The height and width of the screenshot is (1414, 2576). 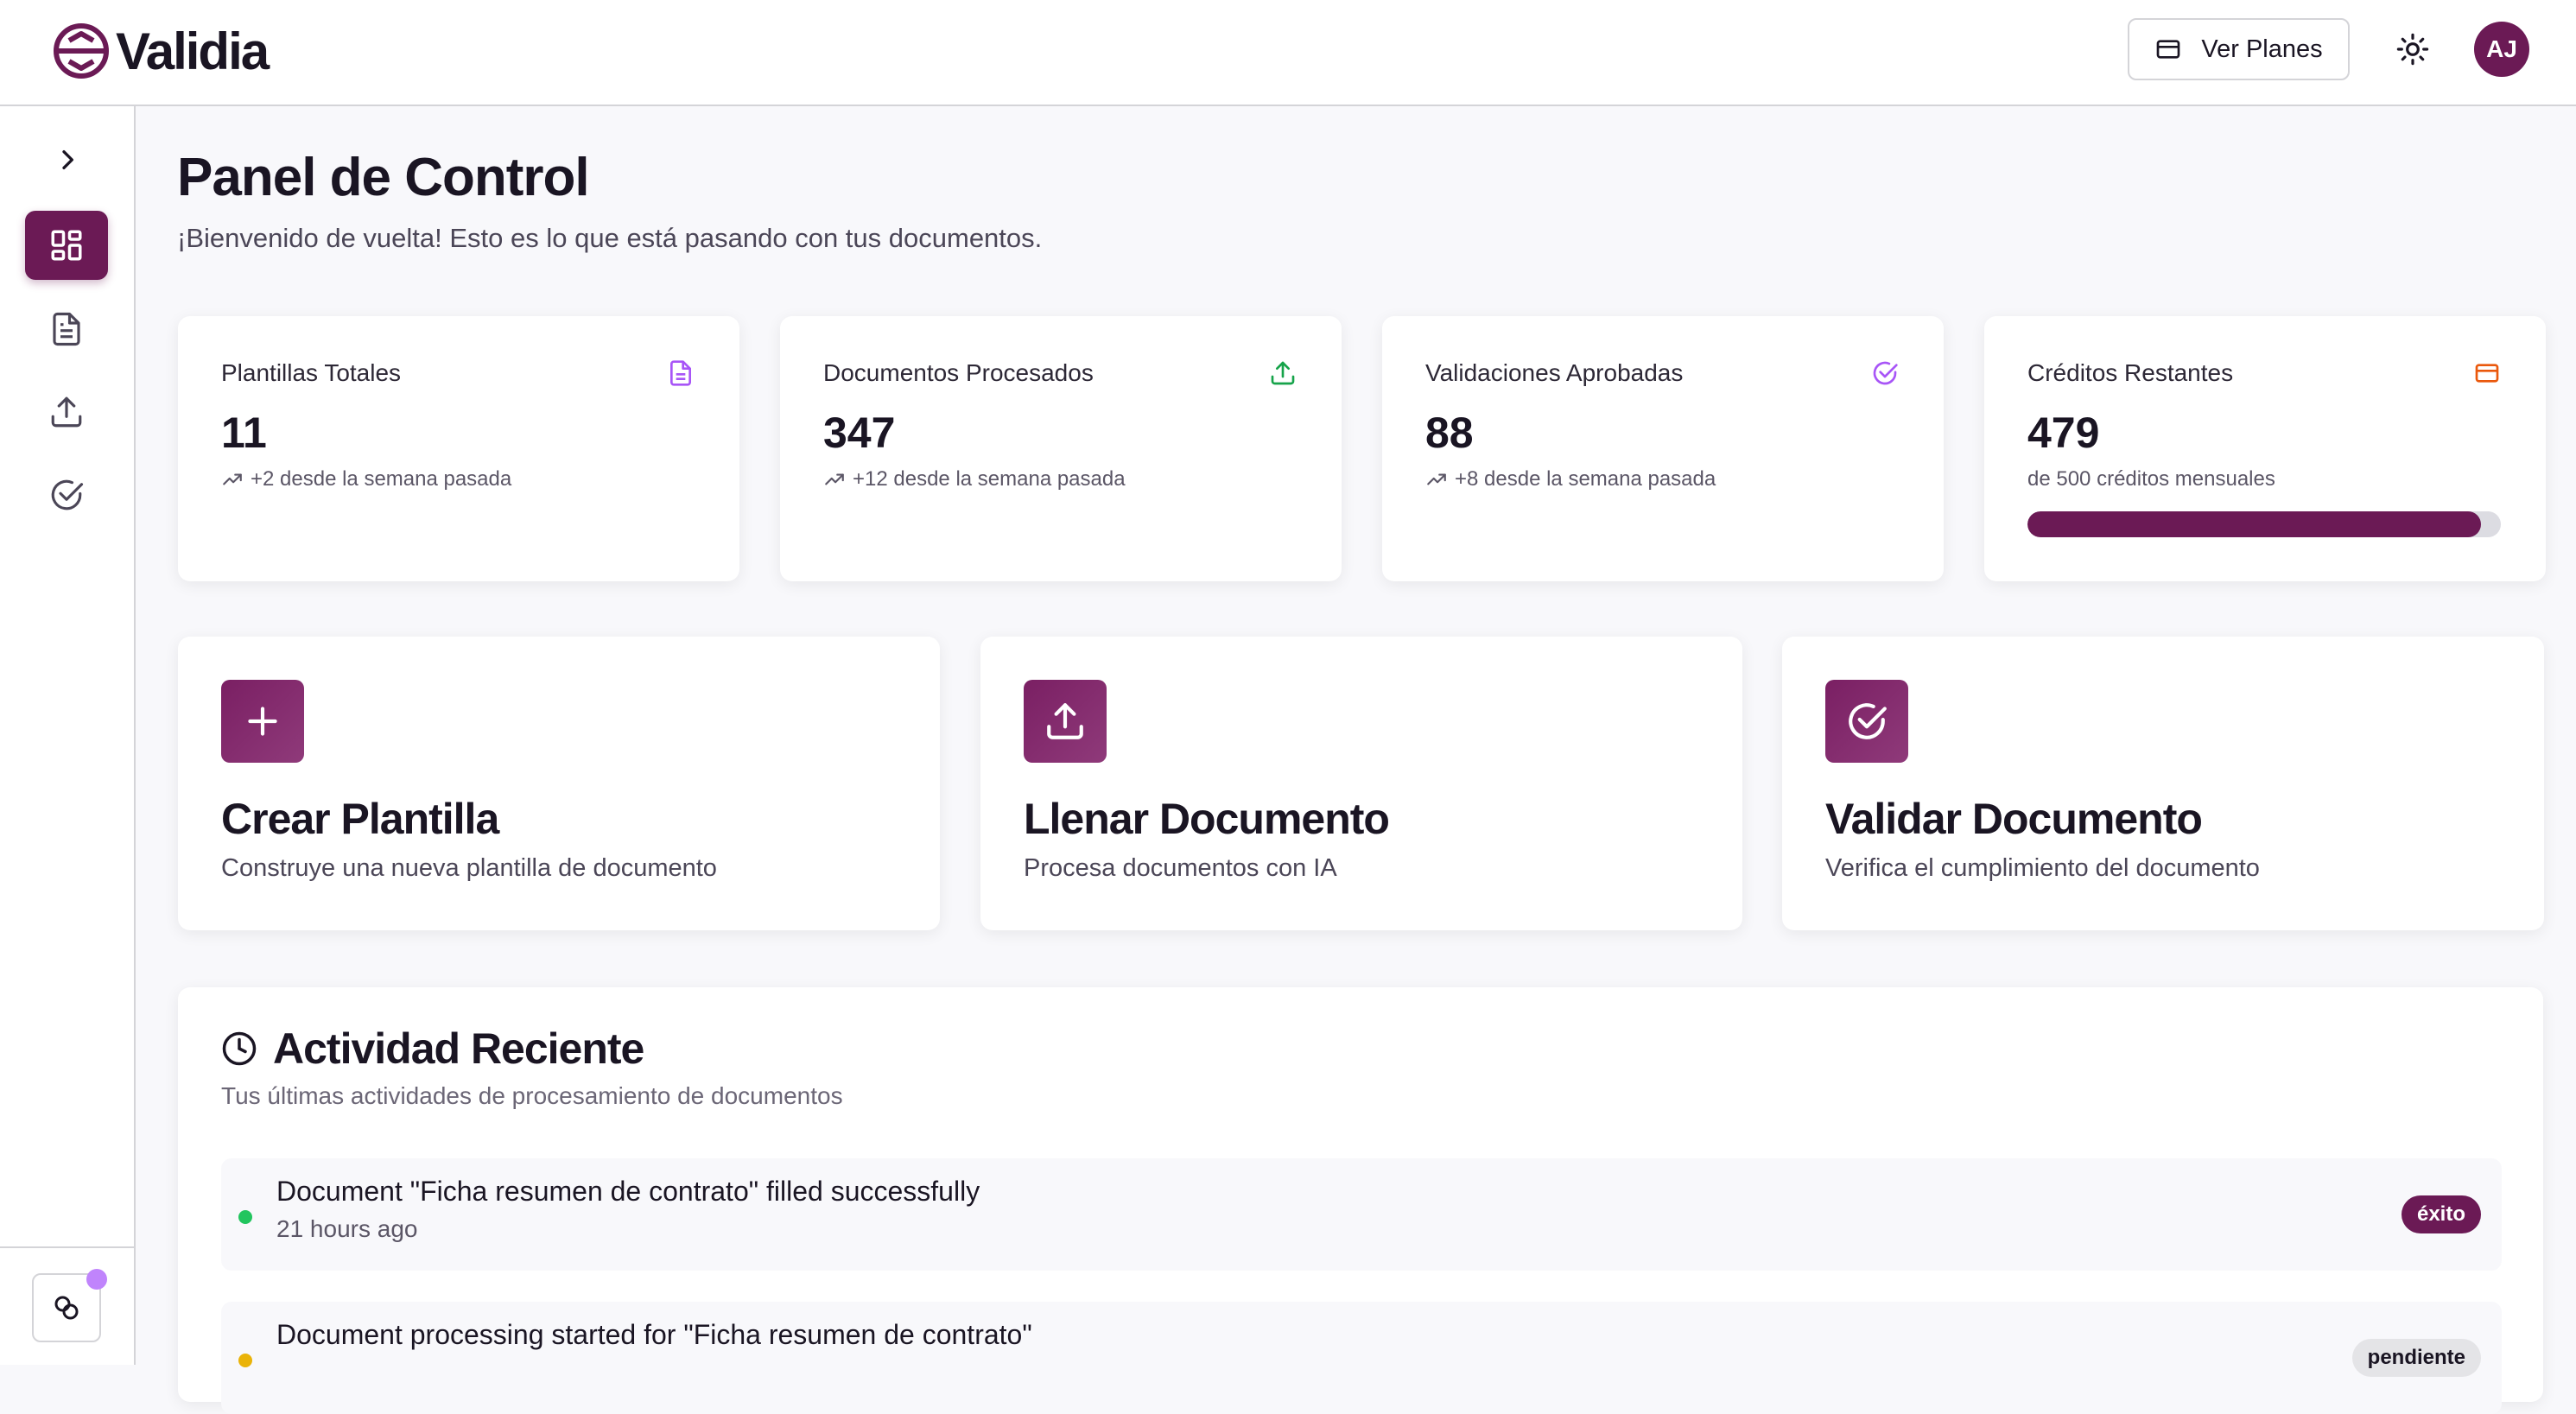 What do you see at coordinates (239, 1048) in the screenshot?
I see `clock-icon` at bounding box center [239, 1048].